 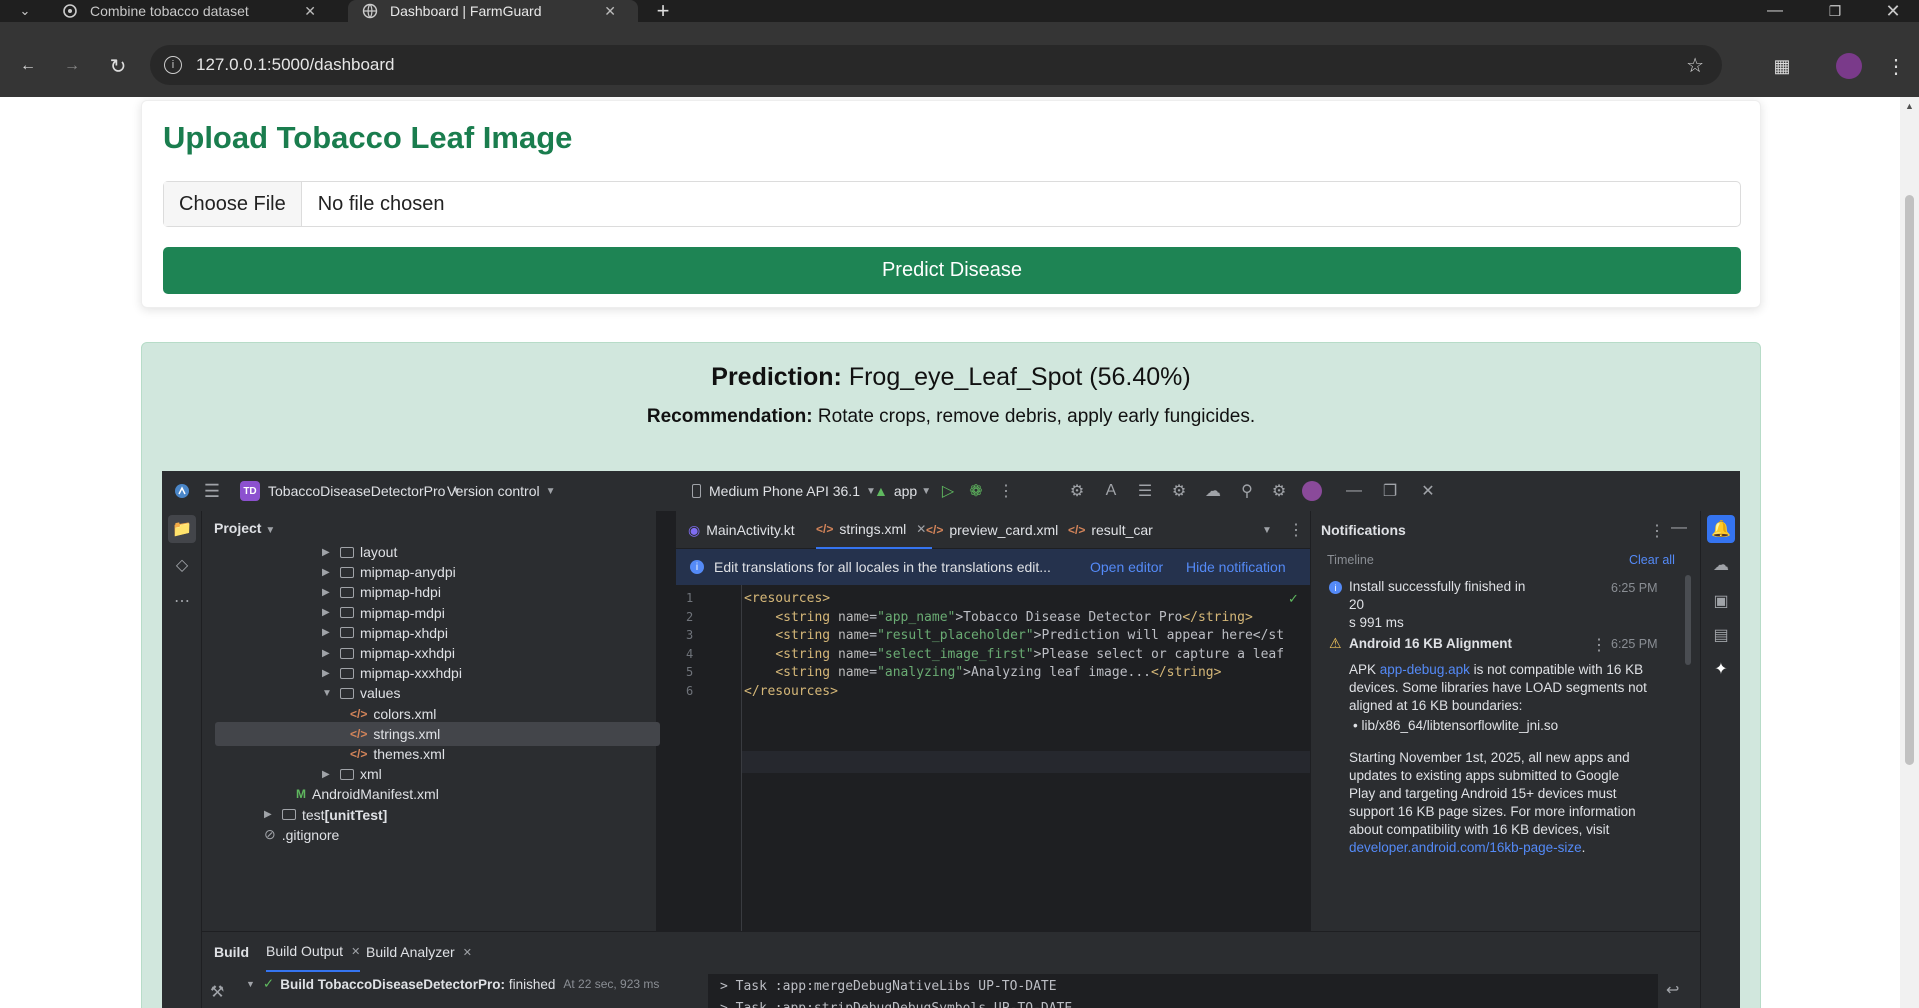 I want to click on clear-all-link: Clear all, so click(x=1652, y=560).